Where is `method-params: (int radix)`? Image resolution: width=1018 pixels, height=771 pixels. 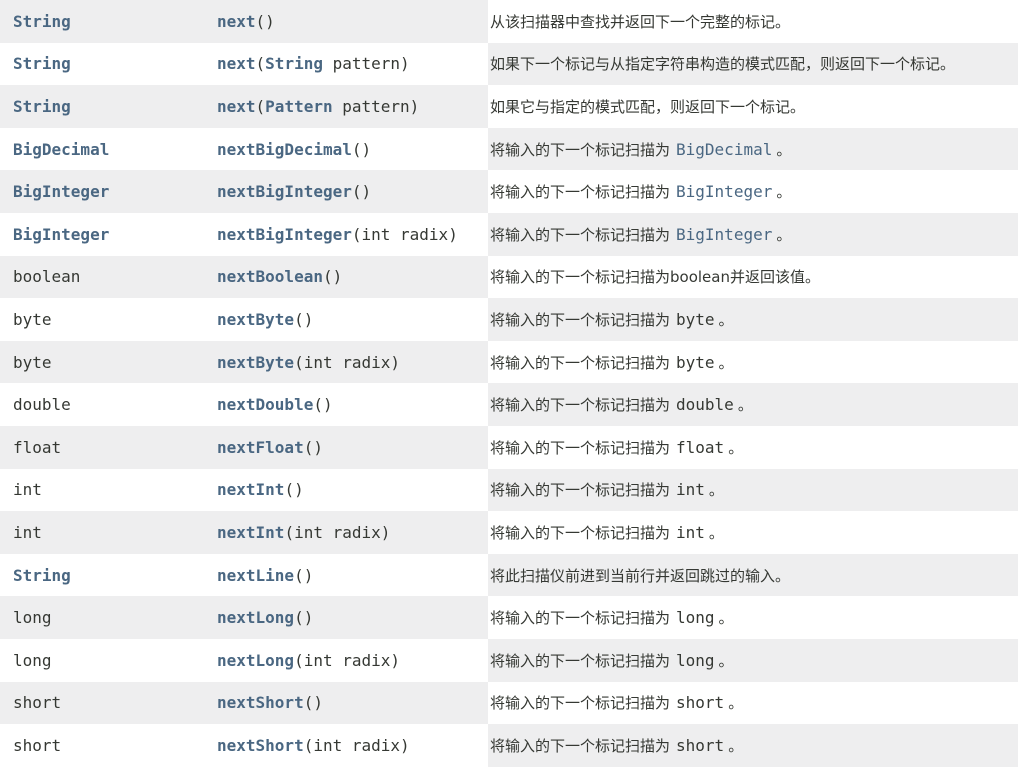 method-params: (int radix) is located at coordinates (347, 660).